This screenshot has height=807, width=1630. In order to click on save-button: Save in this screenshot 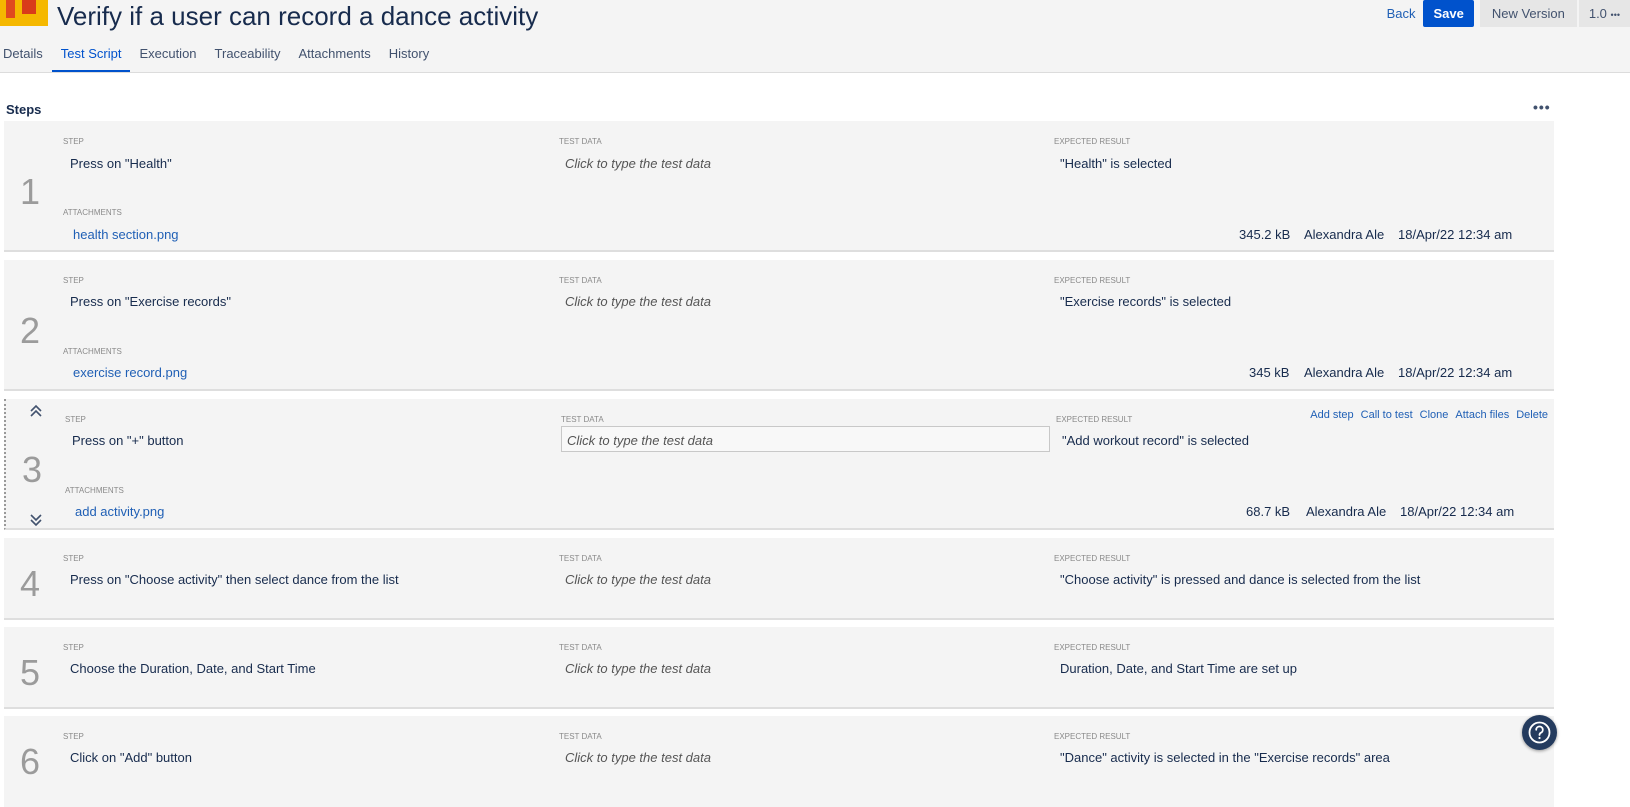, I will do `click(1448, 13)`.